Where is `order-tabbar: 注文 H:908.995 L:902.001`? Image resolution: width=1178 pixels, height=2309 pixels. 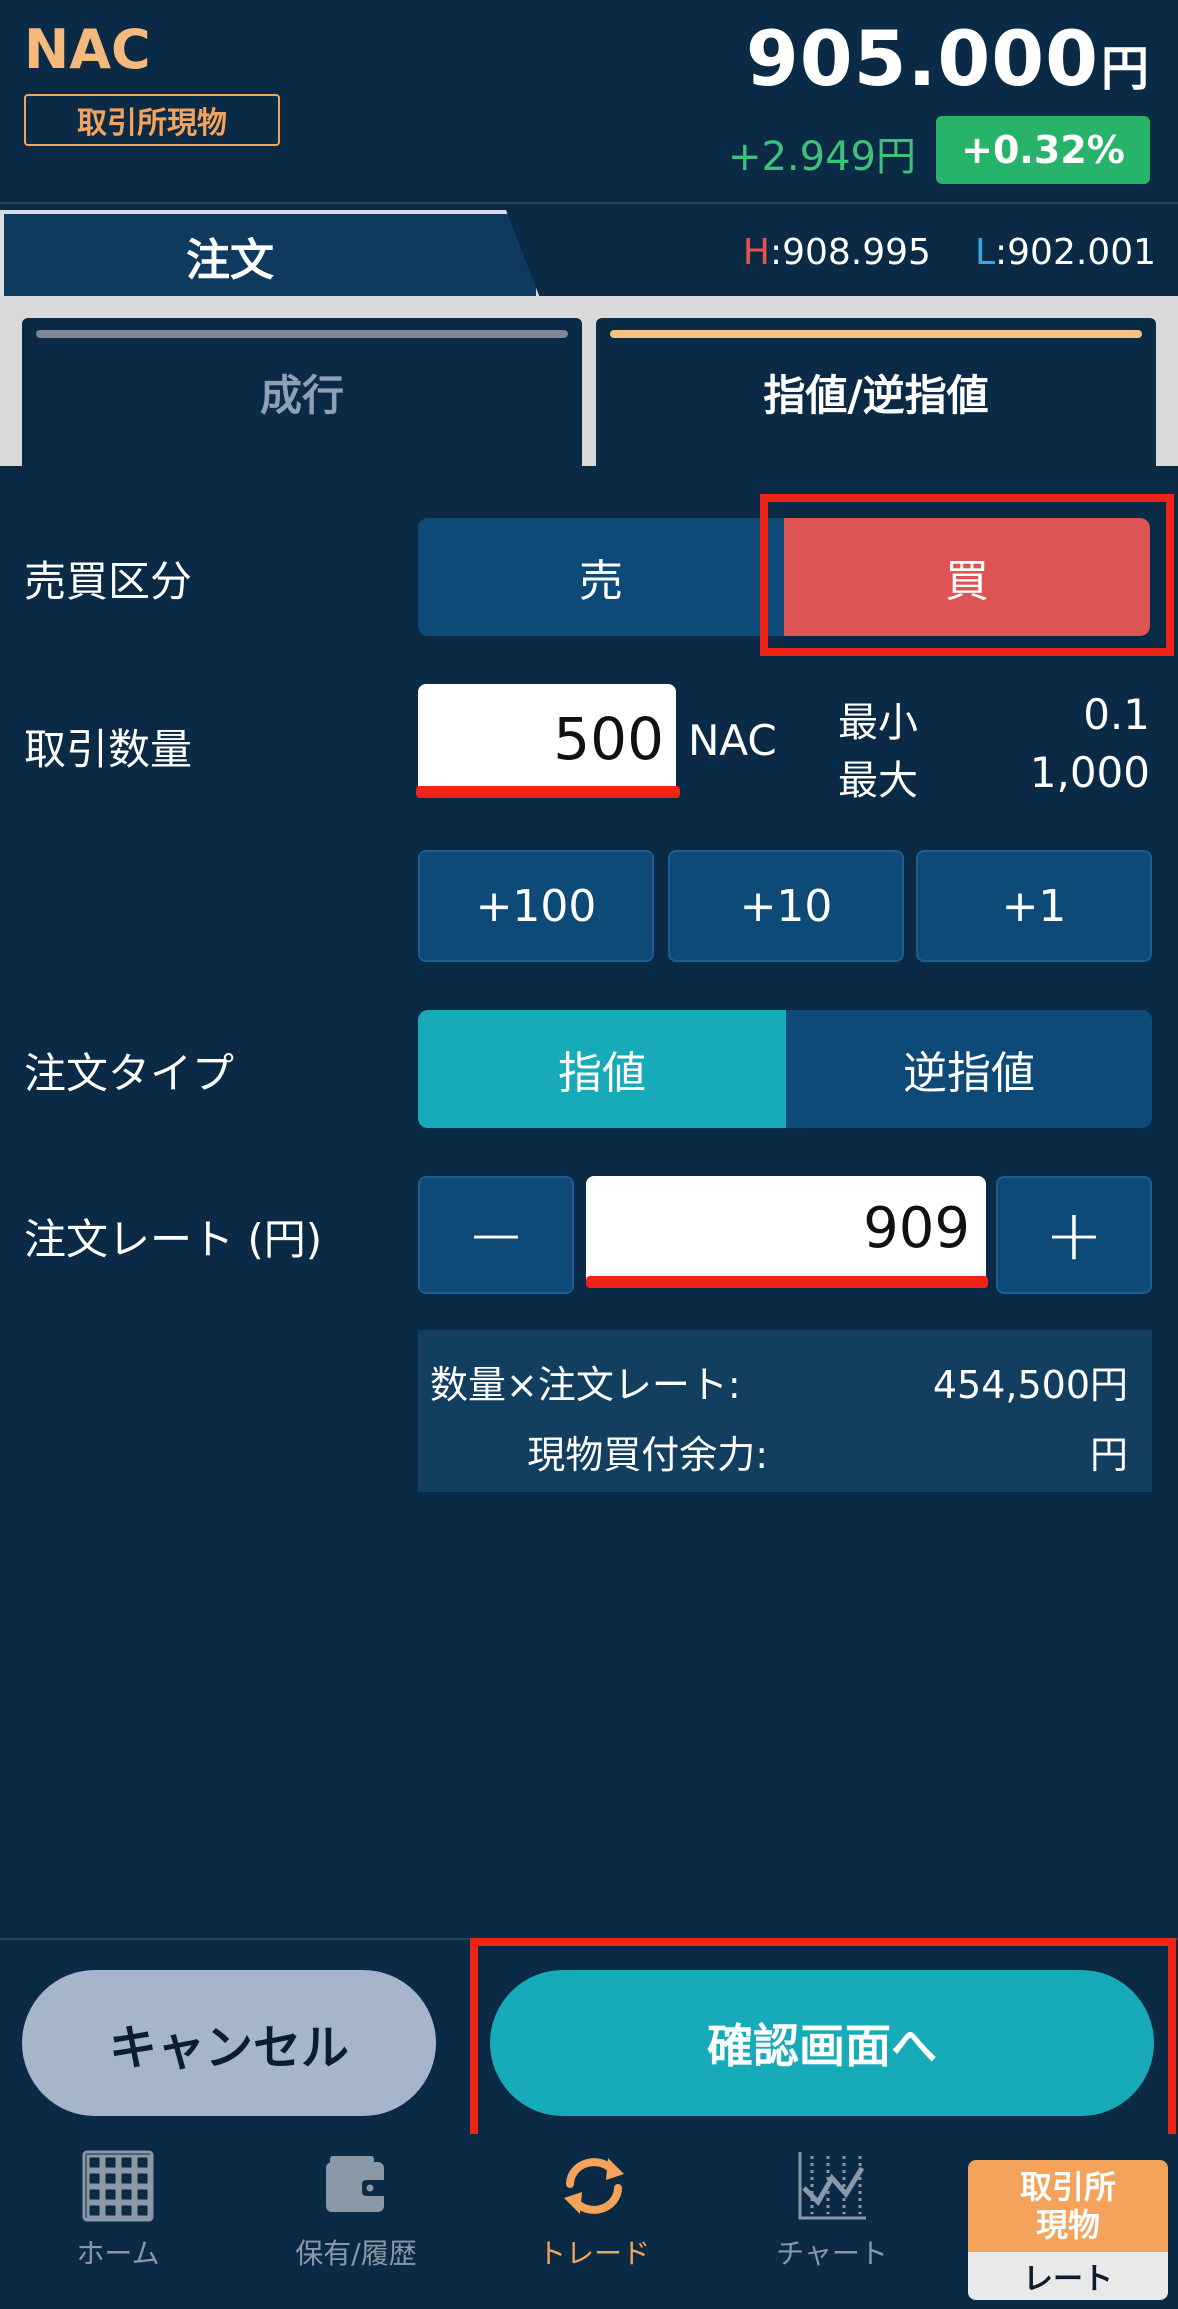
order-tabbar: 注文 H:908.995 L:902.001 is located at coordinates (589, 250).